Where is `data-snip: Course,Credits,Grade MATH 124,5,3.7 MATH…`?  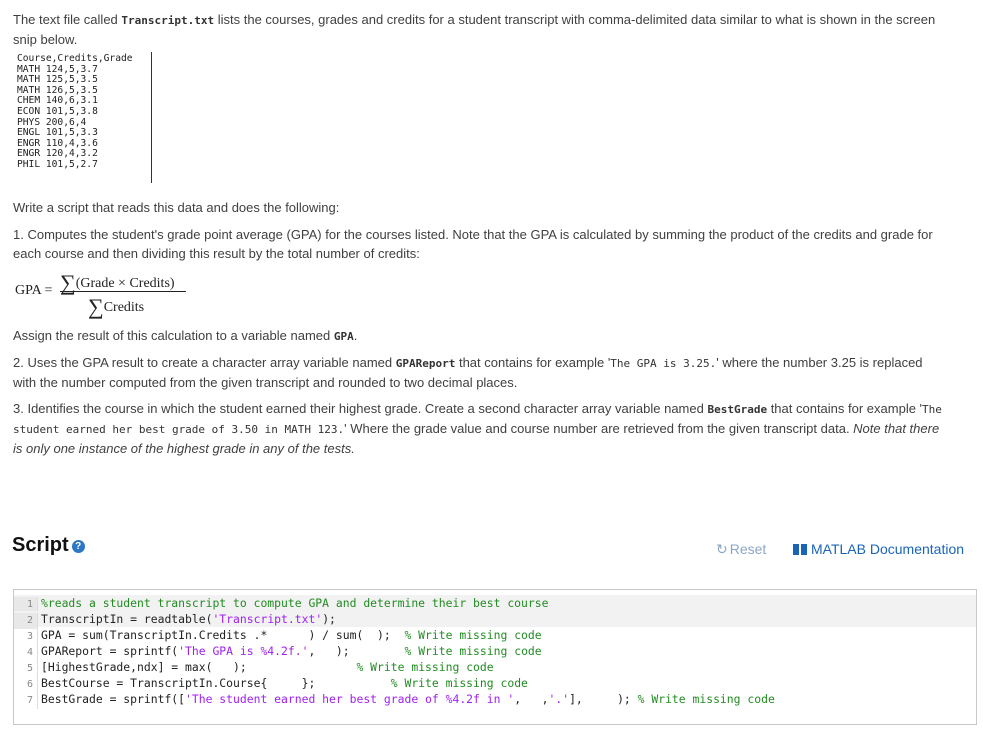 data-snip: Course,Credits,Grade MATH 124,5,3.7 MATH… is located at coordinates (82, 117).